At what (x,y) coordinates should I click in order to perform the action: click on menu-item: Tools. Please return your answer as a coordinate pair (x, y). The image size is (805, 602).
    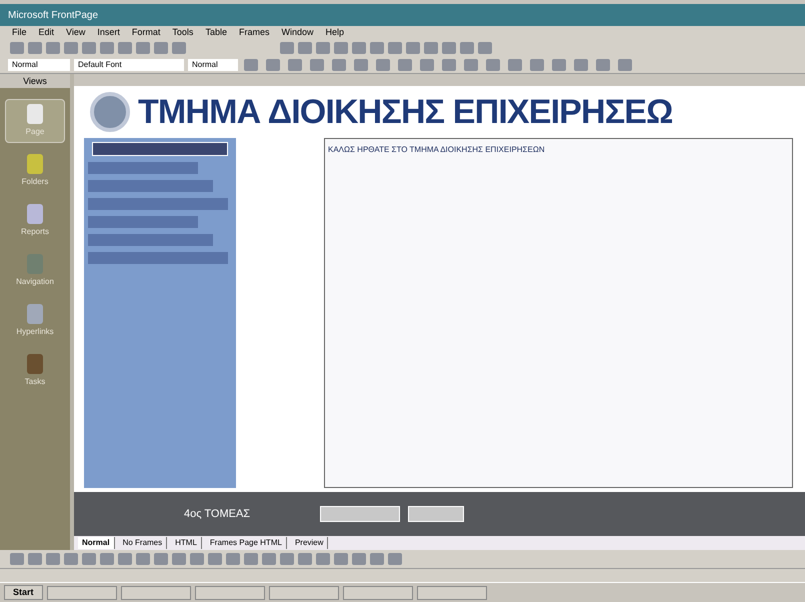
    Looking at the image, I should click on (183, 33).